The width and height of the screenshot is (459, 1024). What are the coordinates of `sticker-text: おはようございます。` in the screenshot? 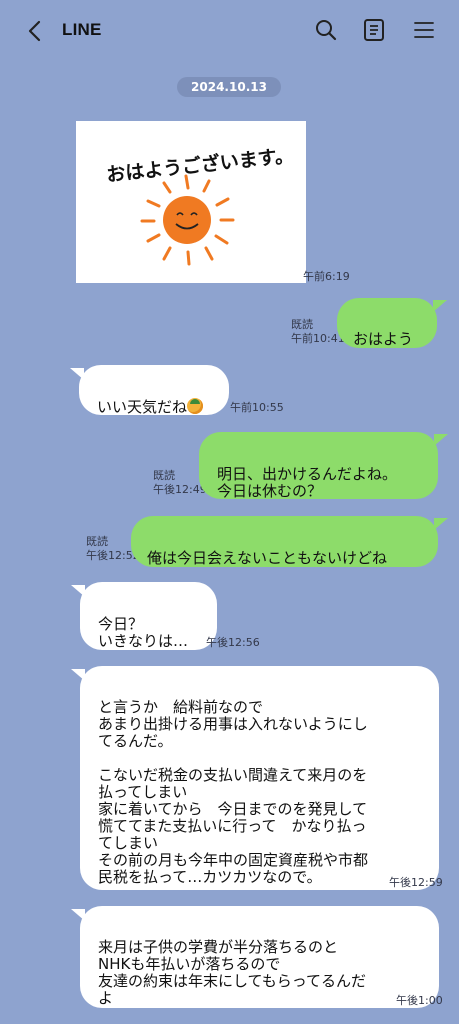 It's located at (199, 165).